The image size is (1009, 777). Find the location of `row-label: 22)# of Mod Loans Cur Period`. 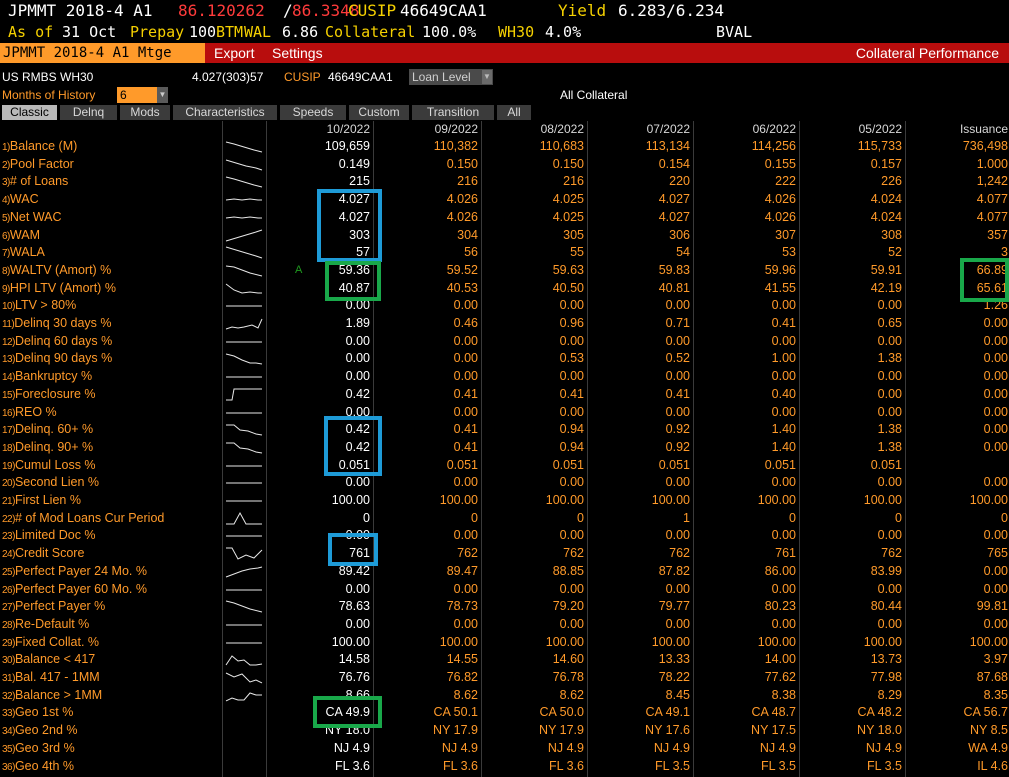

row-label: 22)# of Mod Loans Cur Period is located at coordinates (83, 519).